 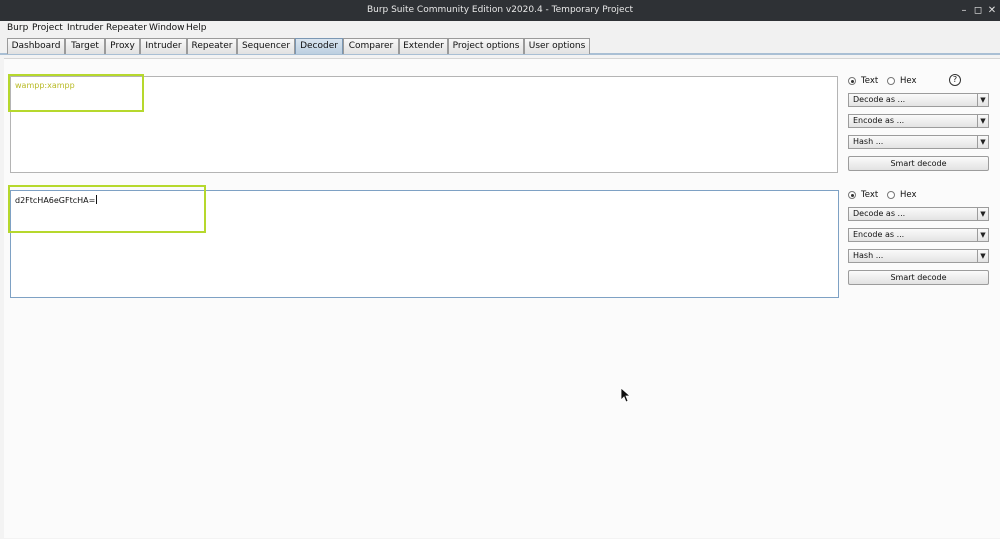 What do you see at coordinates (163, 46) in the screenshot?
I see `tab-intruder: Intruder` at bounding box center [163, 46].